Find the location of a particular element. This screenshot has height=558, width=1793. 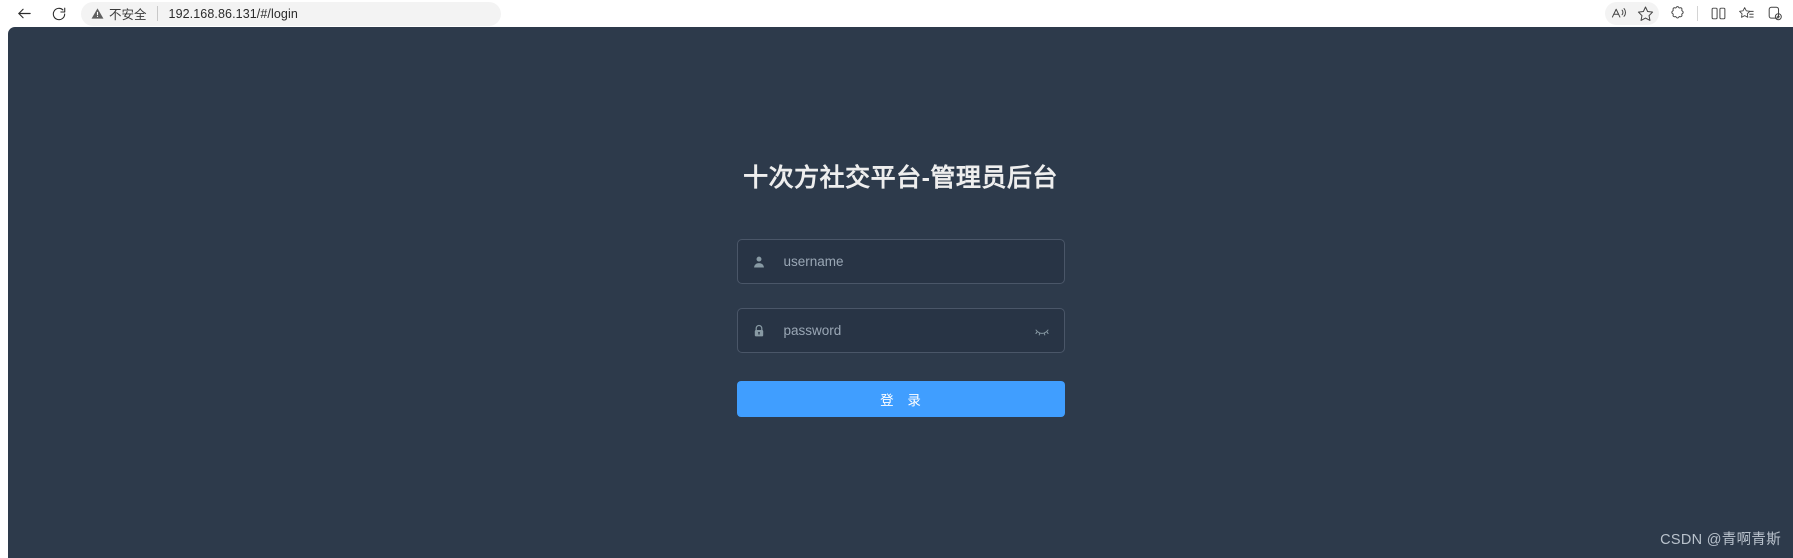

login-submit-button: 登 录 is located at coordinates (900, 399).